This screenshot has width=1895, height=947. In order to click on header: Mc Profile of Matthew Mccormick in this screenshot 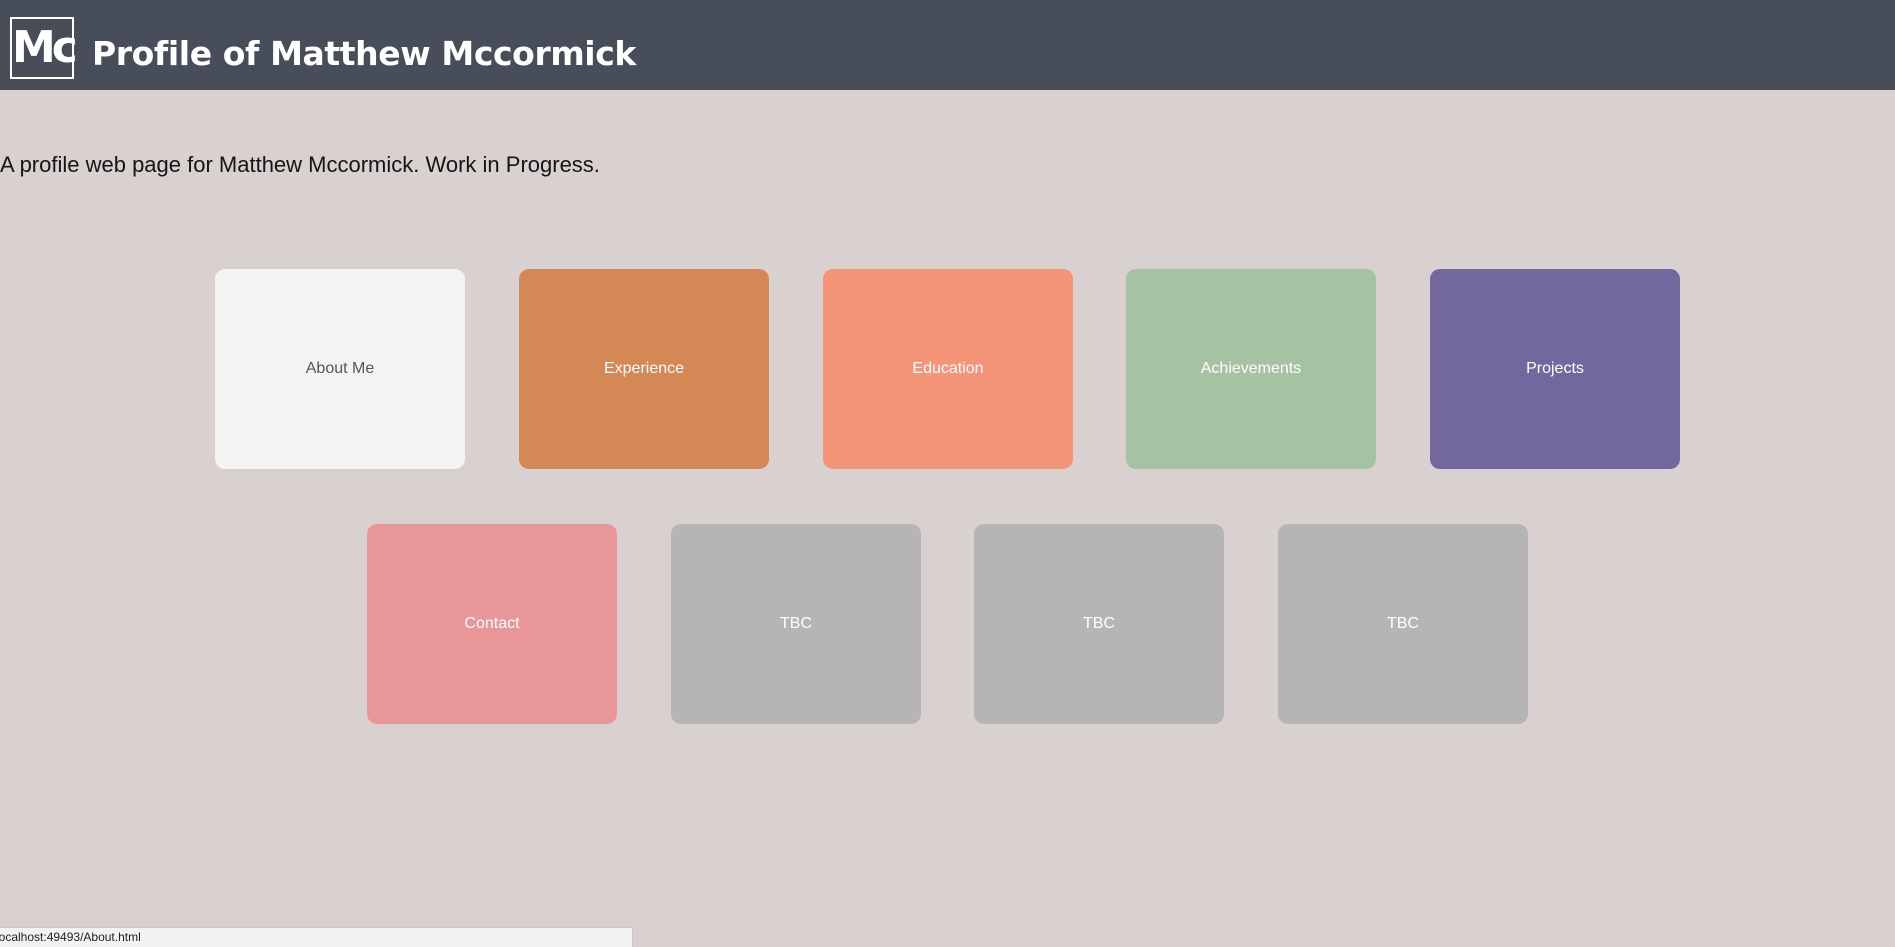, I will do `click(947, 45)`.